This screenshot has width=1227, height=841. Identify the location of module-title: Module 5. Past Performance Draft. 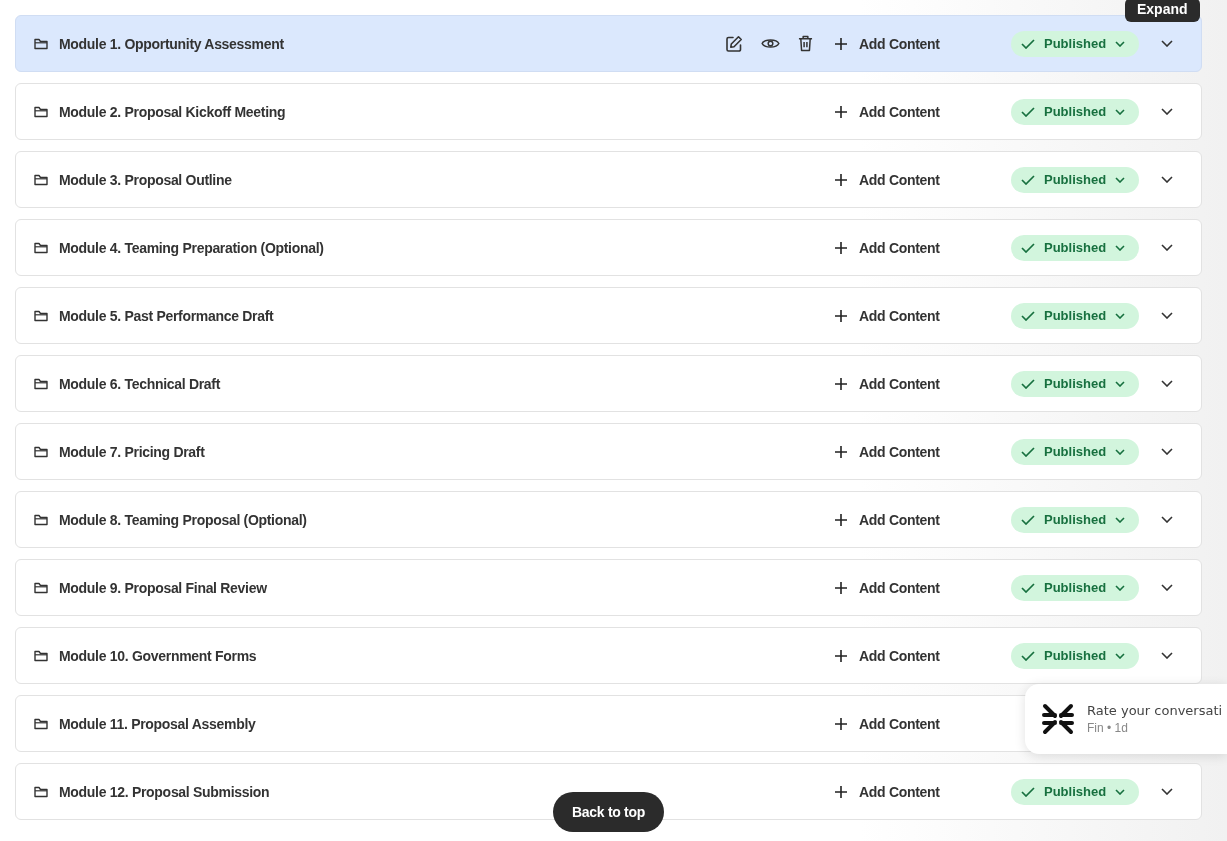
(167, 315).